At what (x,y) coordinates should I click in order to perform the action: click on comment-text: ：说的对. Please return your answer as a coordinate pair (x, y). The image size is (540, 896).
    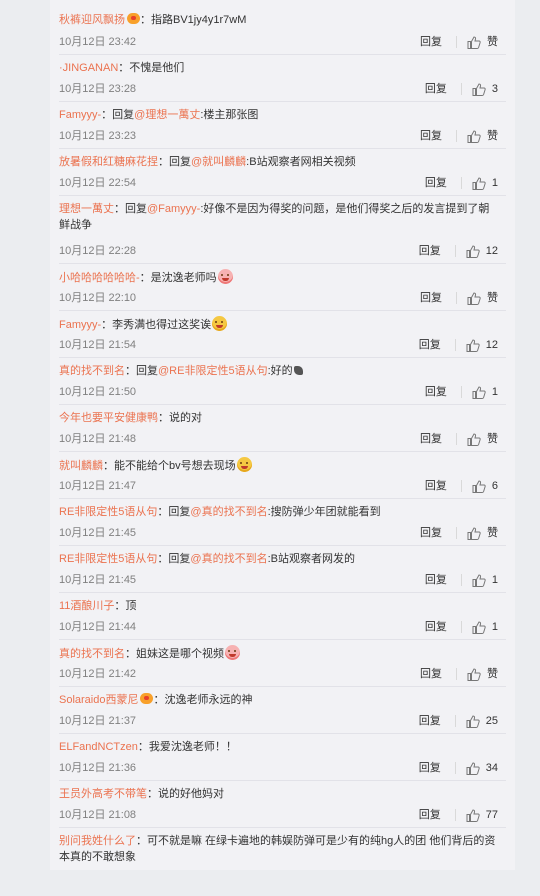
    Looking at the image, I should click on (180, 418).